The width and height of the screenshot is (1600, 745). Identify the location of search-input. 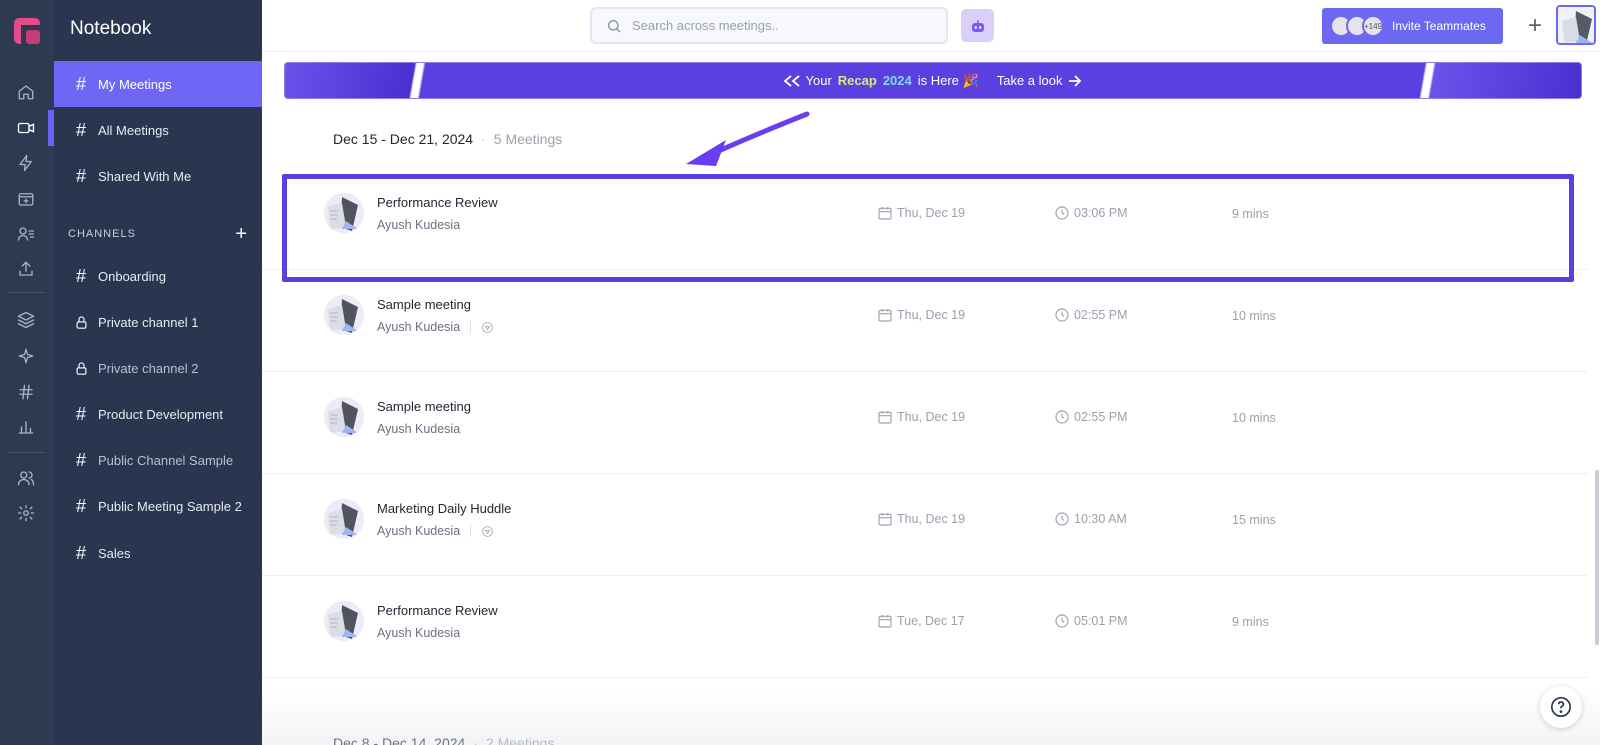
(782, 25).